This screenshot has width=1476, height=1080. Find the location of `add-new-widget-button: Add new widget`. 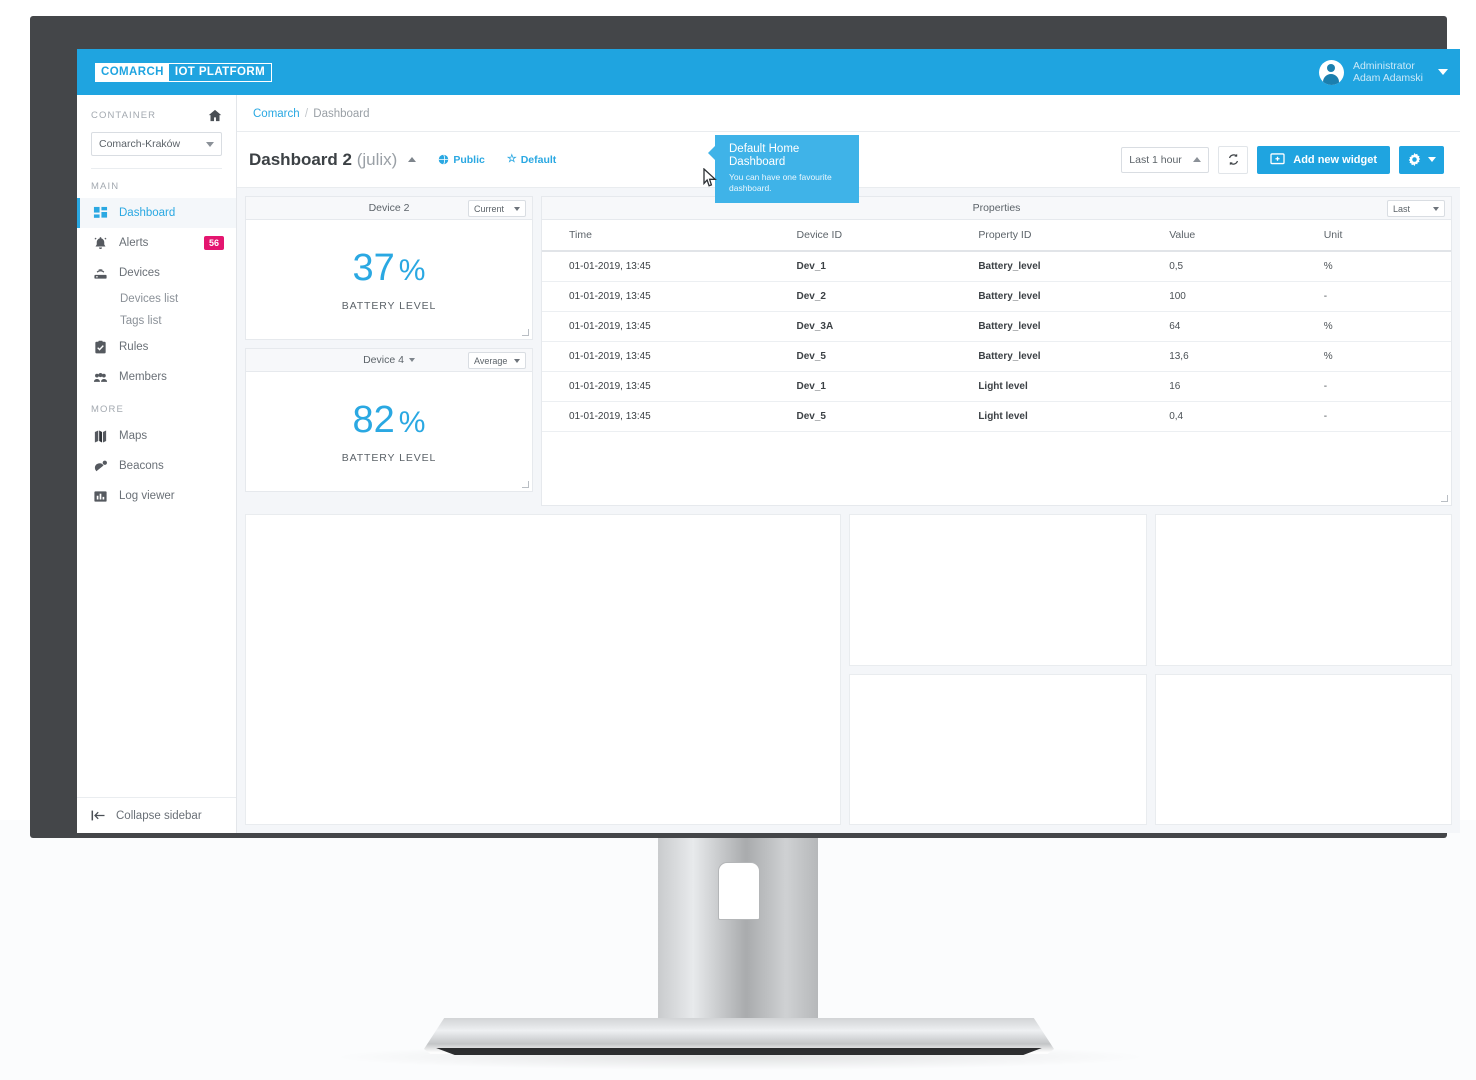

add-new-widget-button: Add new widget is located at coordinates (1323, 159).